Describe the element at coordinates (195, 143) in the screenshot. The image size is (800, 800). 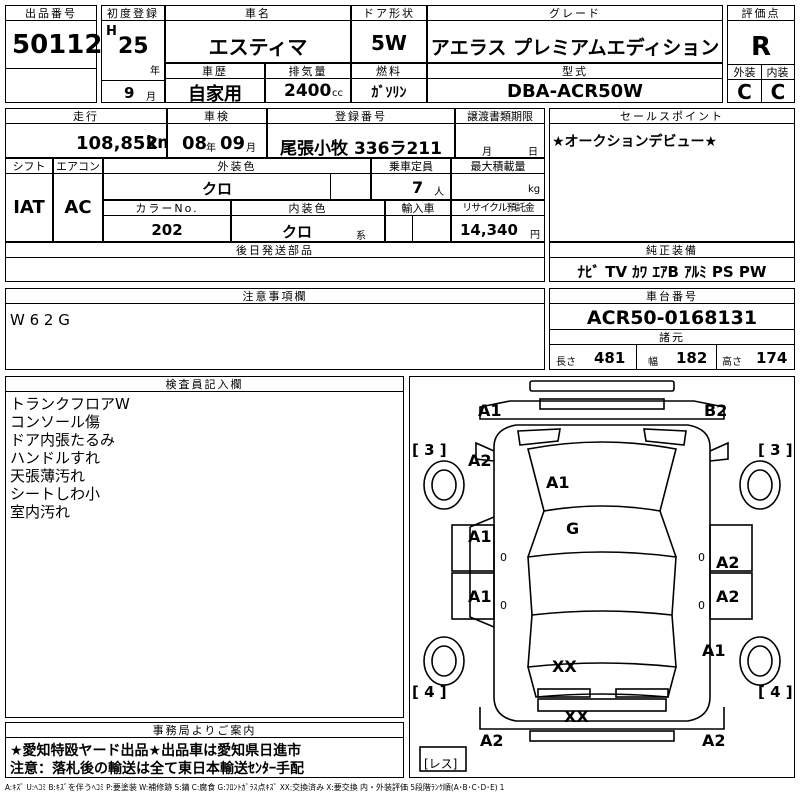
I see `insp-year: 08` at that location.